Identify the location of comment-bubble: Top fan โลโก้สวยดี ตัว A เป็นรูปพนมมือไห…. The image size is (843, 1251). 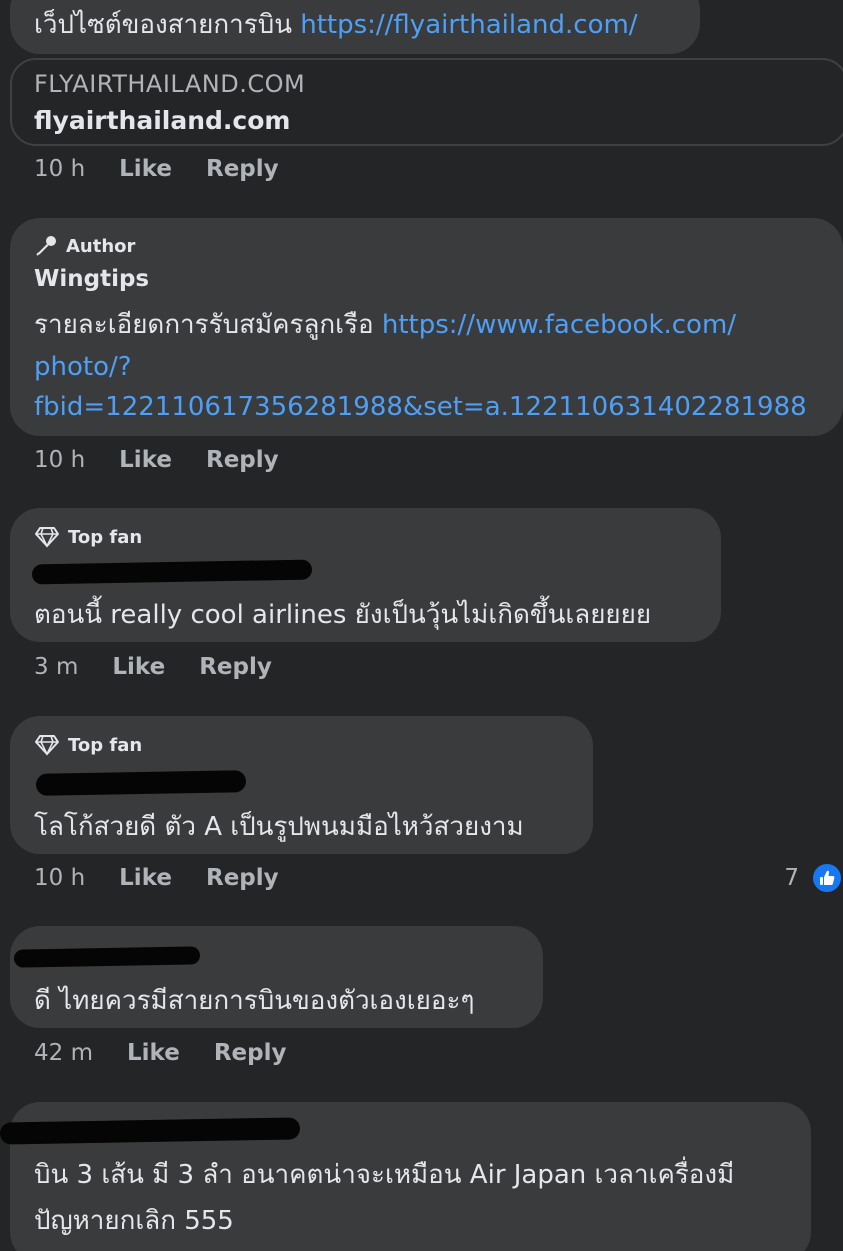
(301, 785).